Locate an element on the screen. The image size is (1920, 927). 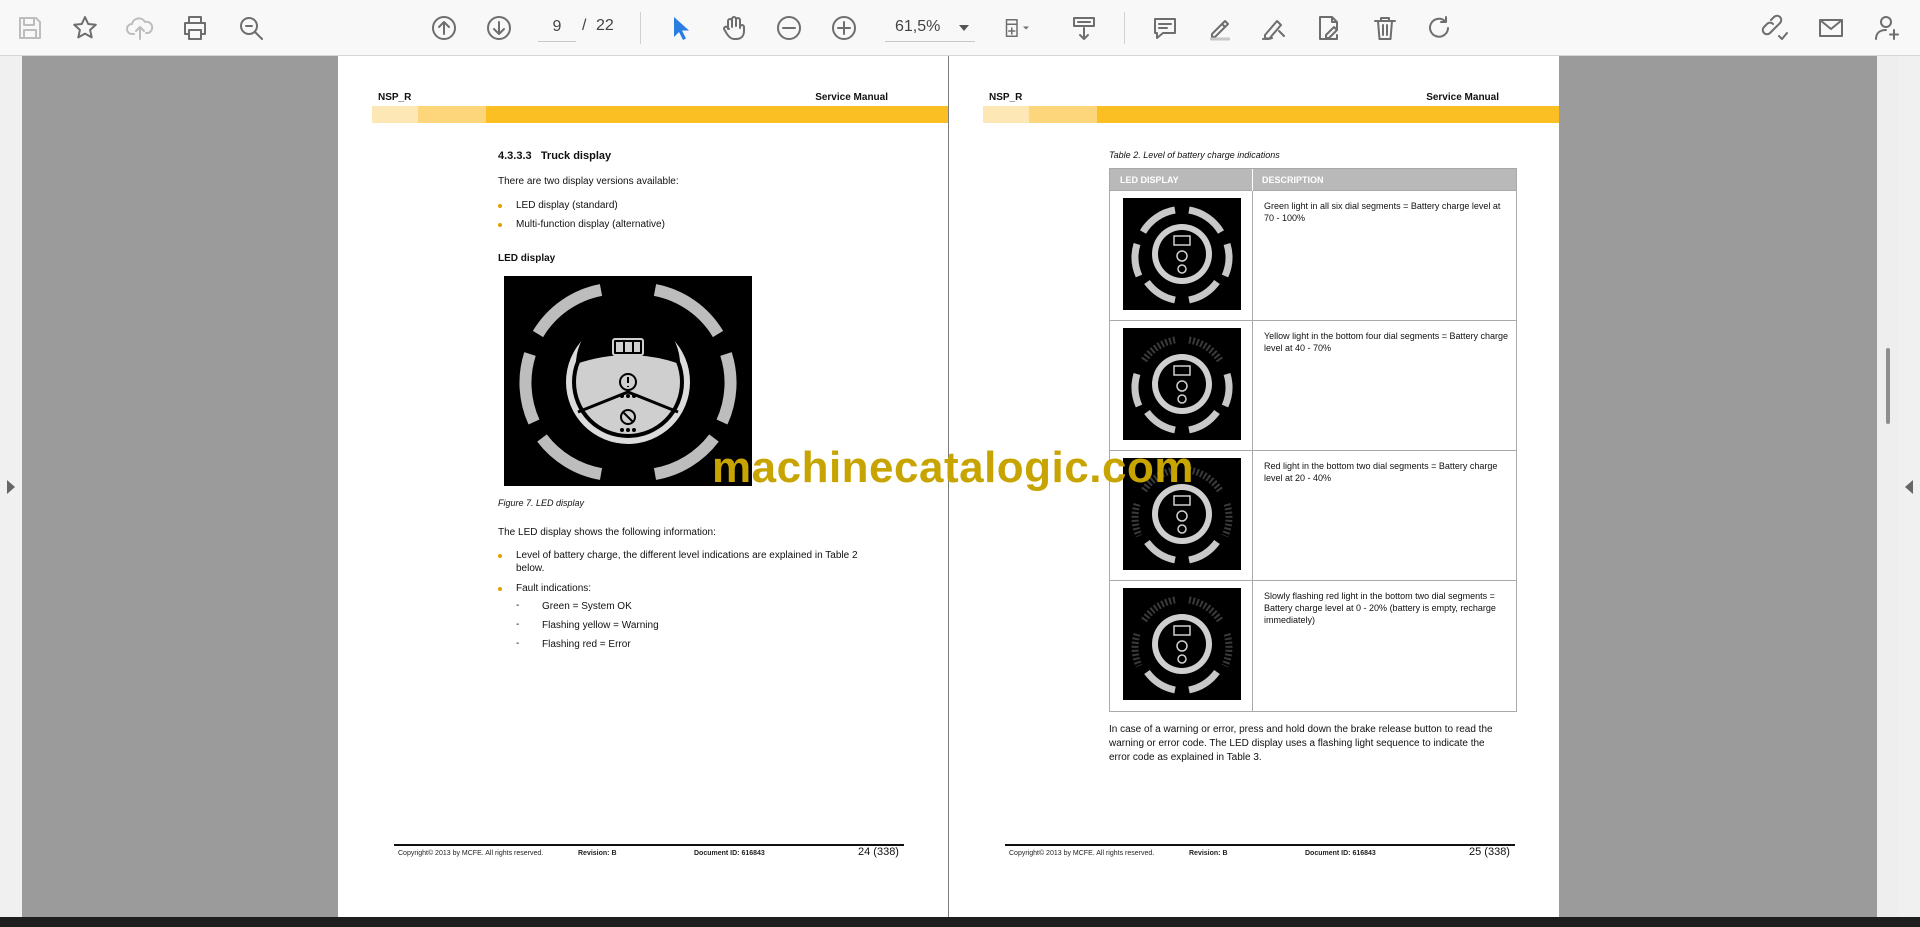
fault-item: Flashing yellow = Warning is located at coordinates (600, 625).